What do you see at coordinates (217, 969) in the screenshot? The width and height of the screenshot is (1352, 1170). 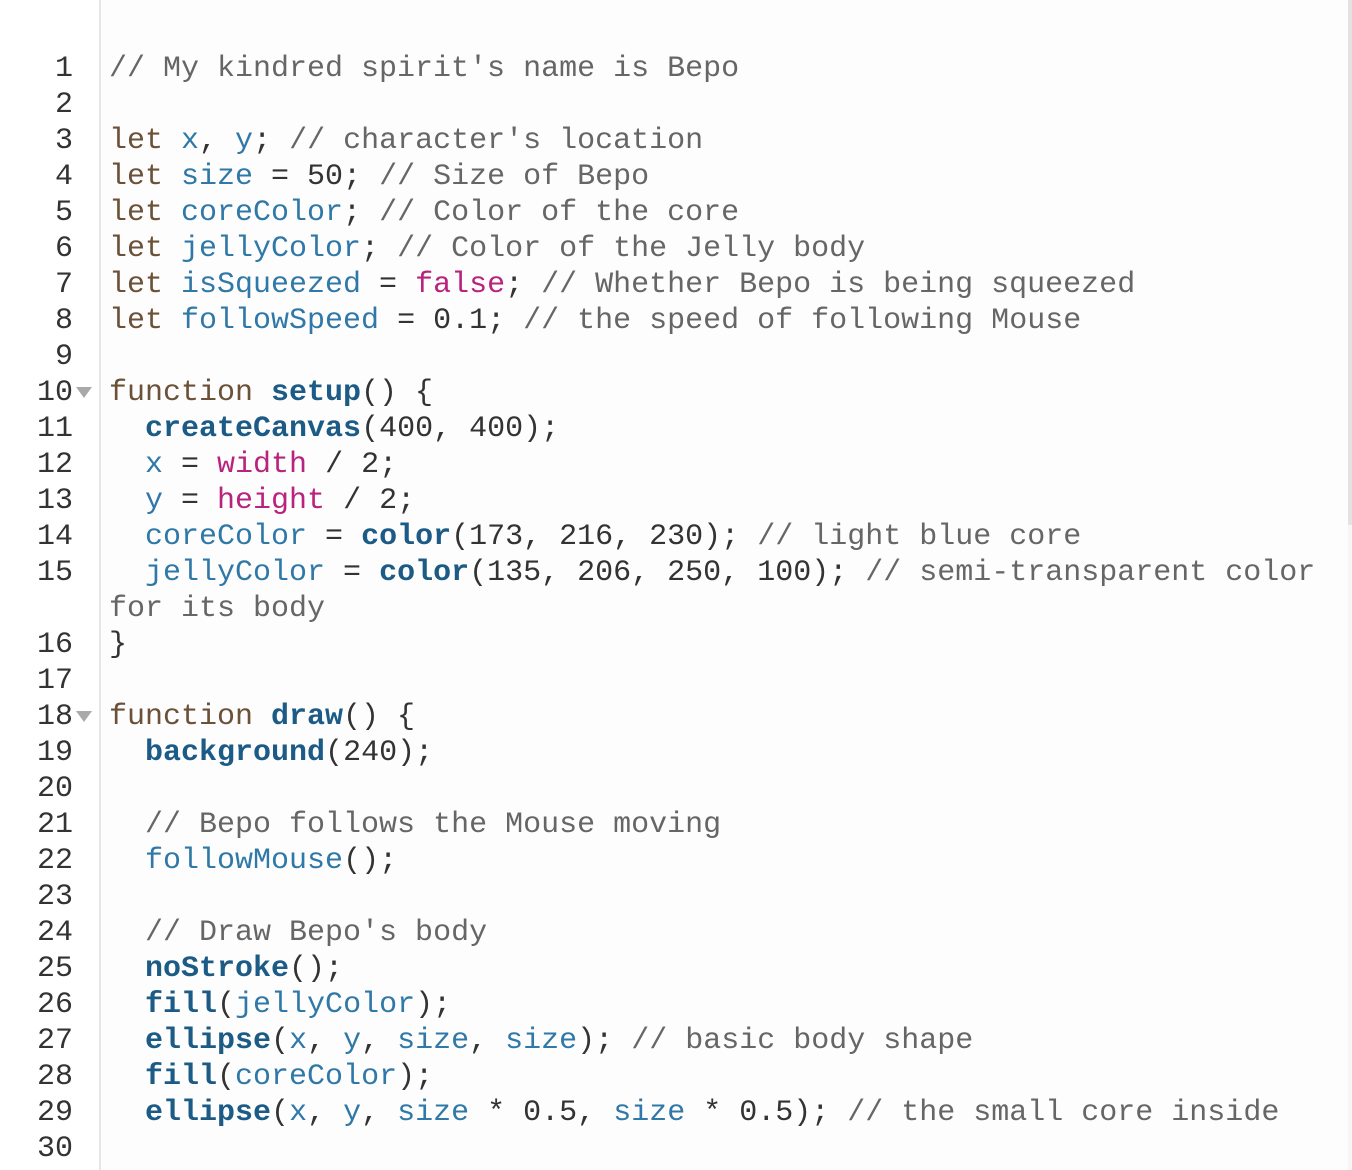 I see `code-token: noStroke` at bounding box center [217, 969].